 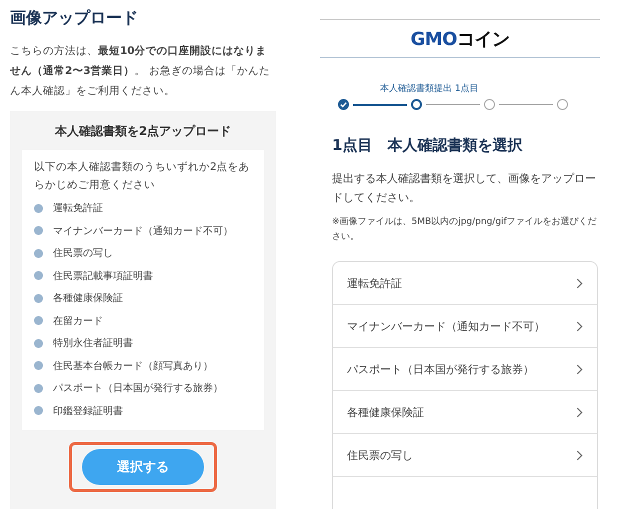 What do you see at coordinates (93, 343) in the screenshot?
I see `document-name: 特別永住者証明書` at bounding box center [93, 343].